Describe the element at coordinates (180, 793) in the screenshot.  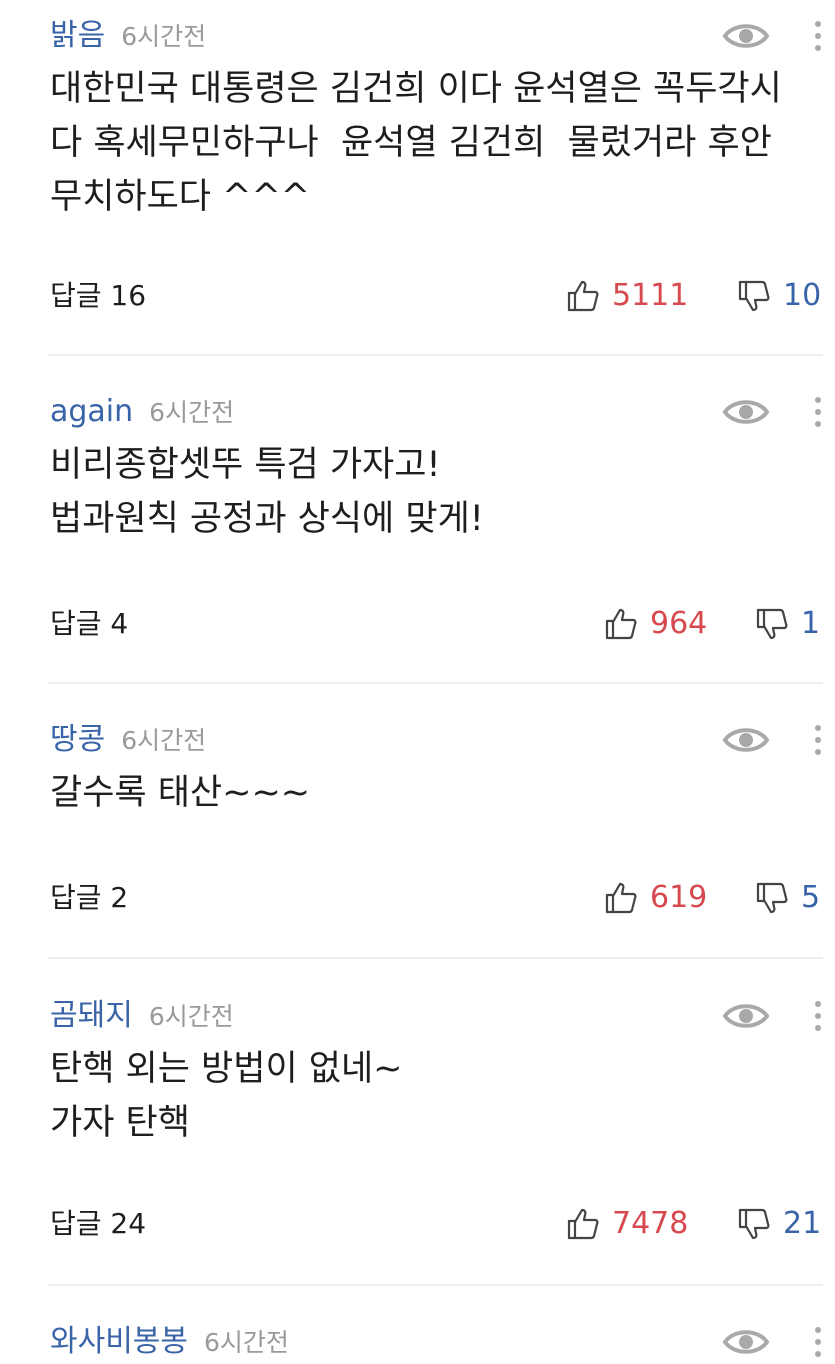
I see `comment-body: 갈수록 태산~~~` at that location.